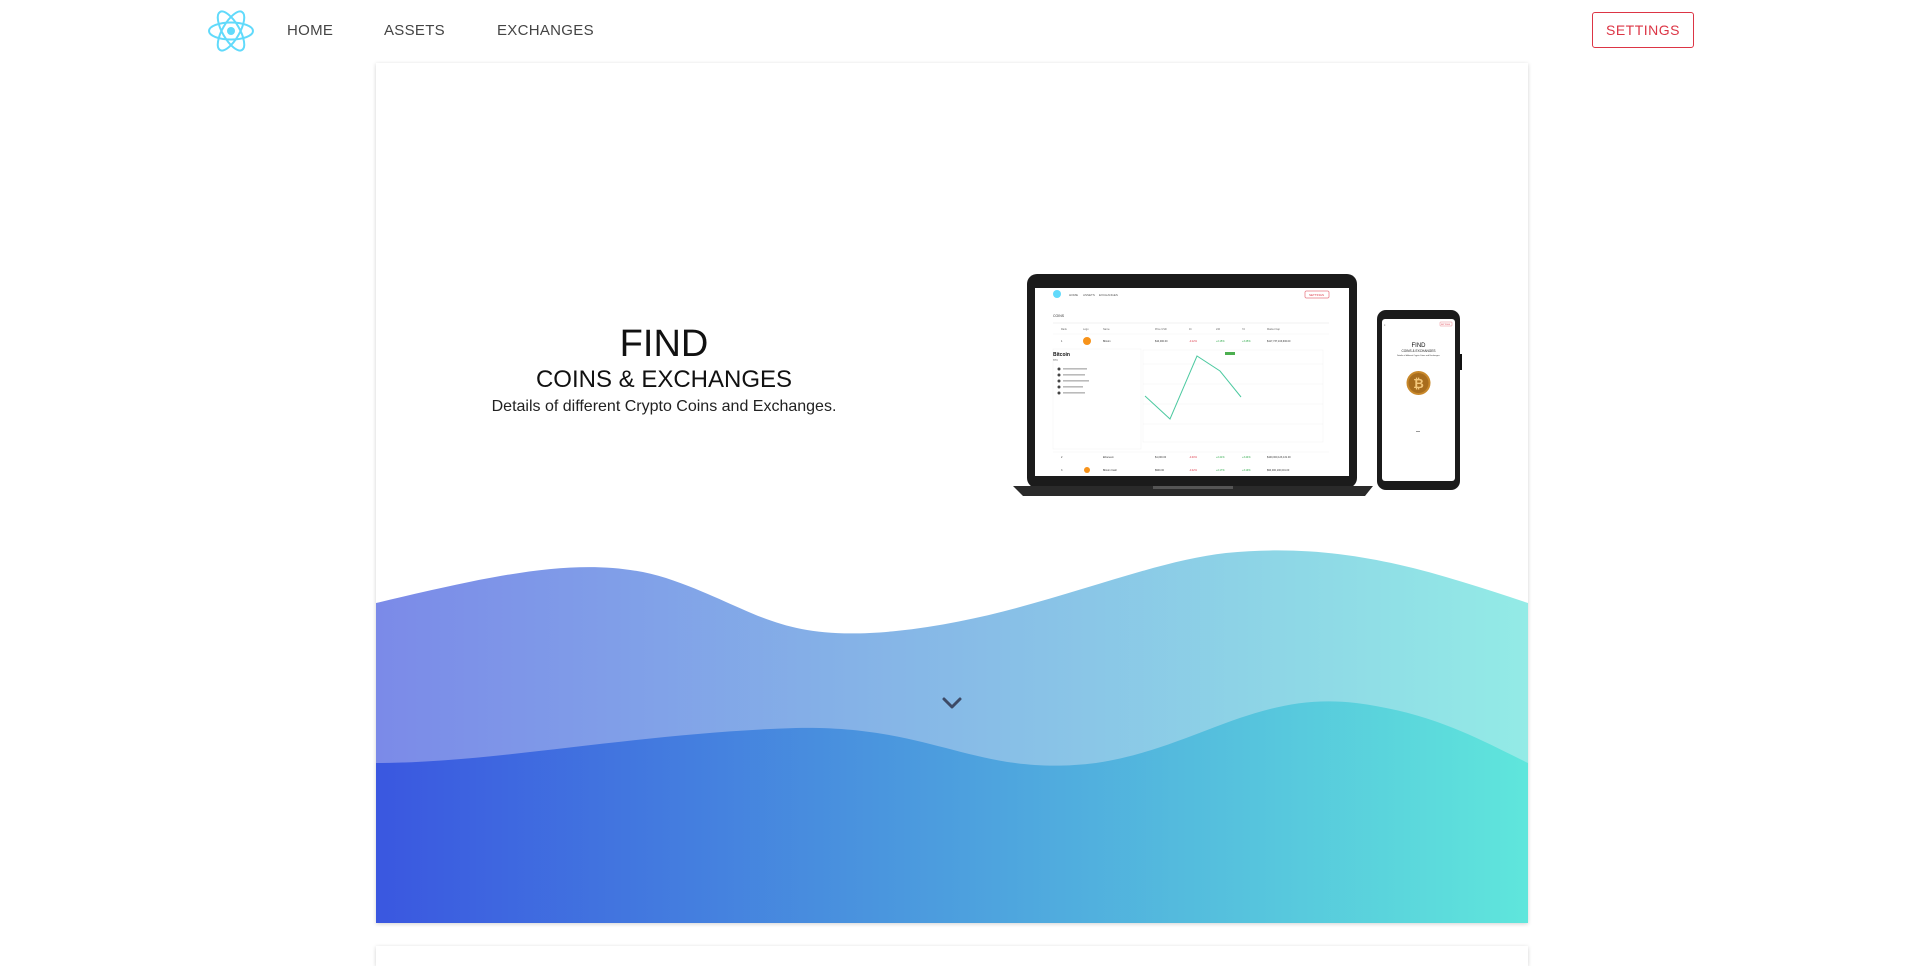 The height and width of the screenshot is (966, 1906). I want to click on navbar: HOME ASSETS EXCHANGES SETTINGS, so click(953, 31).